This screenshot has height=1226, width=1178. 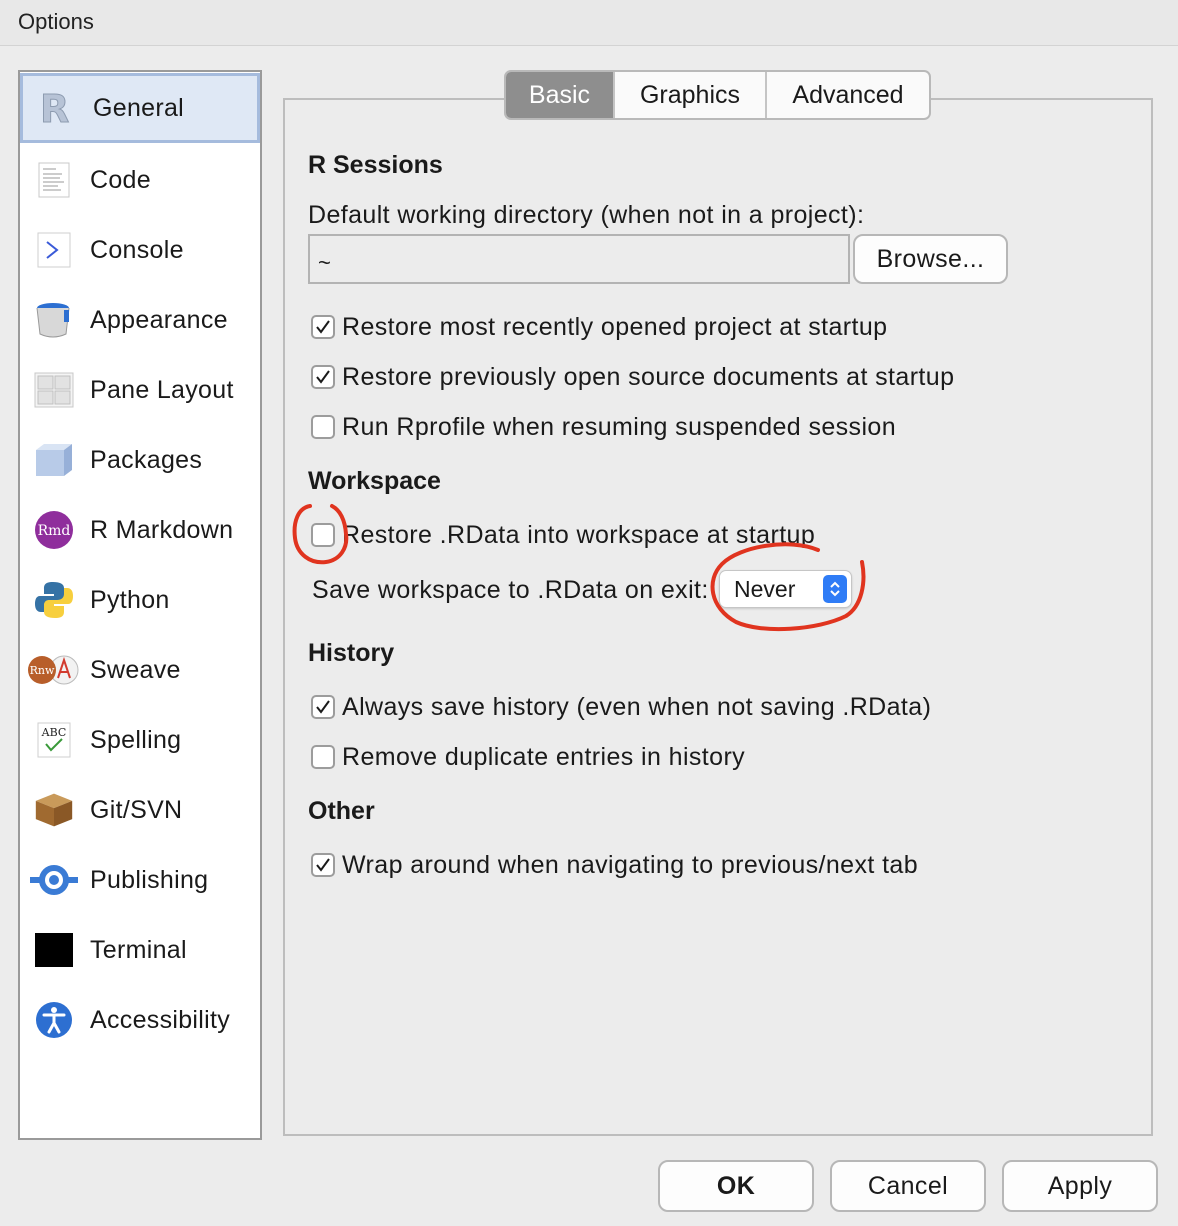 What do you see at coordinates (54, 320) in the screenshot?
I see `paint-bucket-icon` at bounding box center [54, 320].